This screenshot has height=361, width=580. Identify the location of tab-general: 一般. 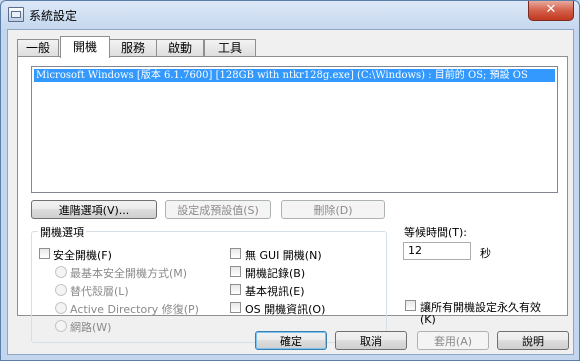
(38, 48).